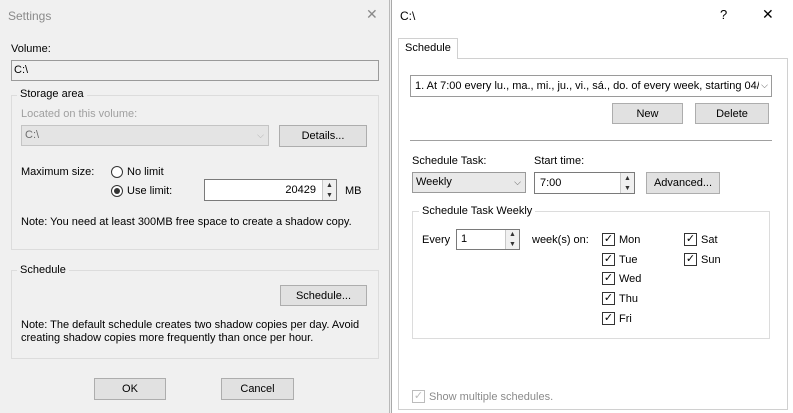 This screenshot has height=413, width=793. I want to click on limit-spin: ▲ ▼, so click(329, 190).